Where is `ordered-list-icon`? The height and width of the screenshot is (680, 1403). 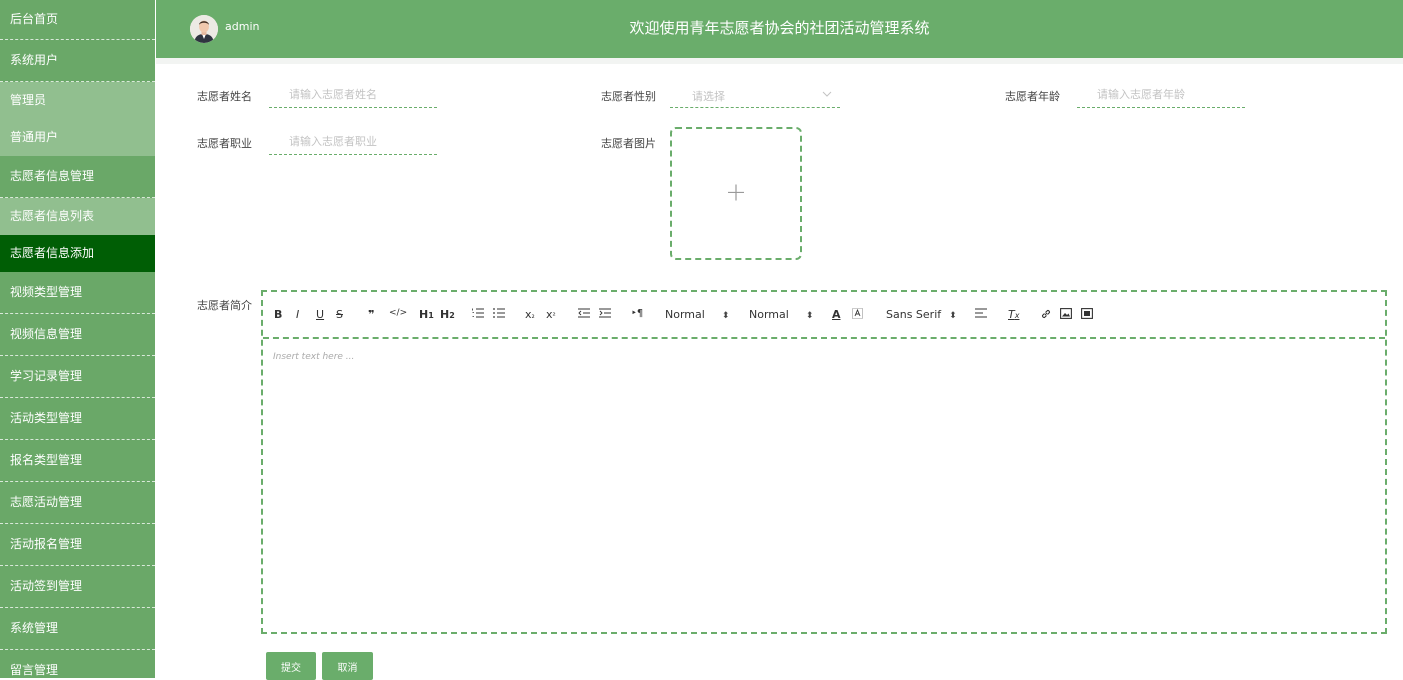
ordered-list-icon is located at coordinates (478, 314).